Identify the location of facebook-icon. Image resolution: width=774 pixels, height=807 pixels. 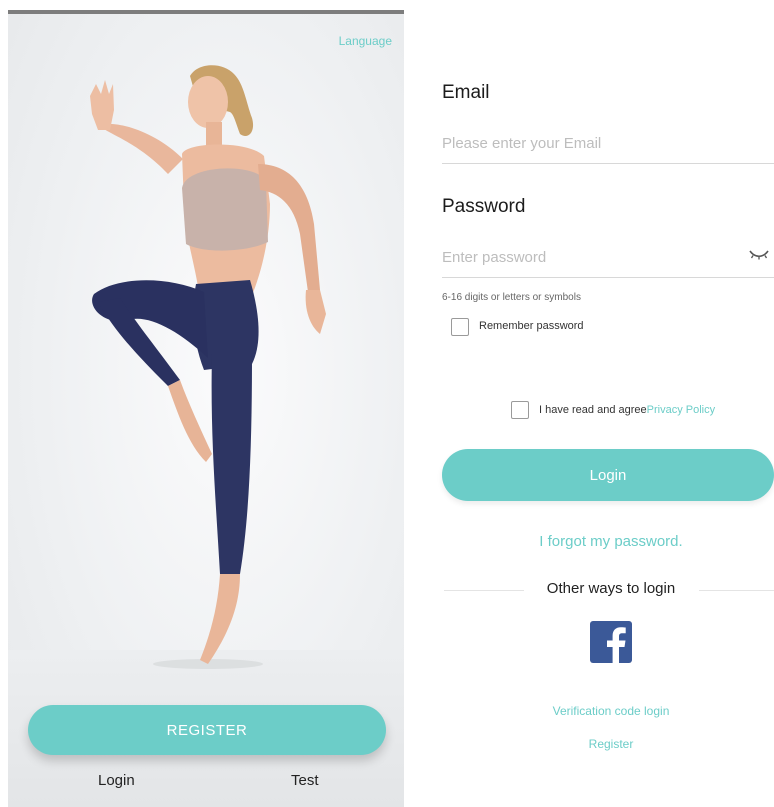
(611, 642).